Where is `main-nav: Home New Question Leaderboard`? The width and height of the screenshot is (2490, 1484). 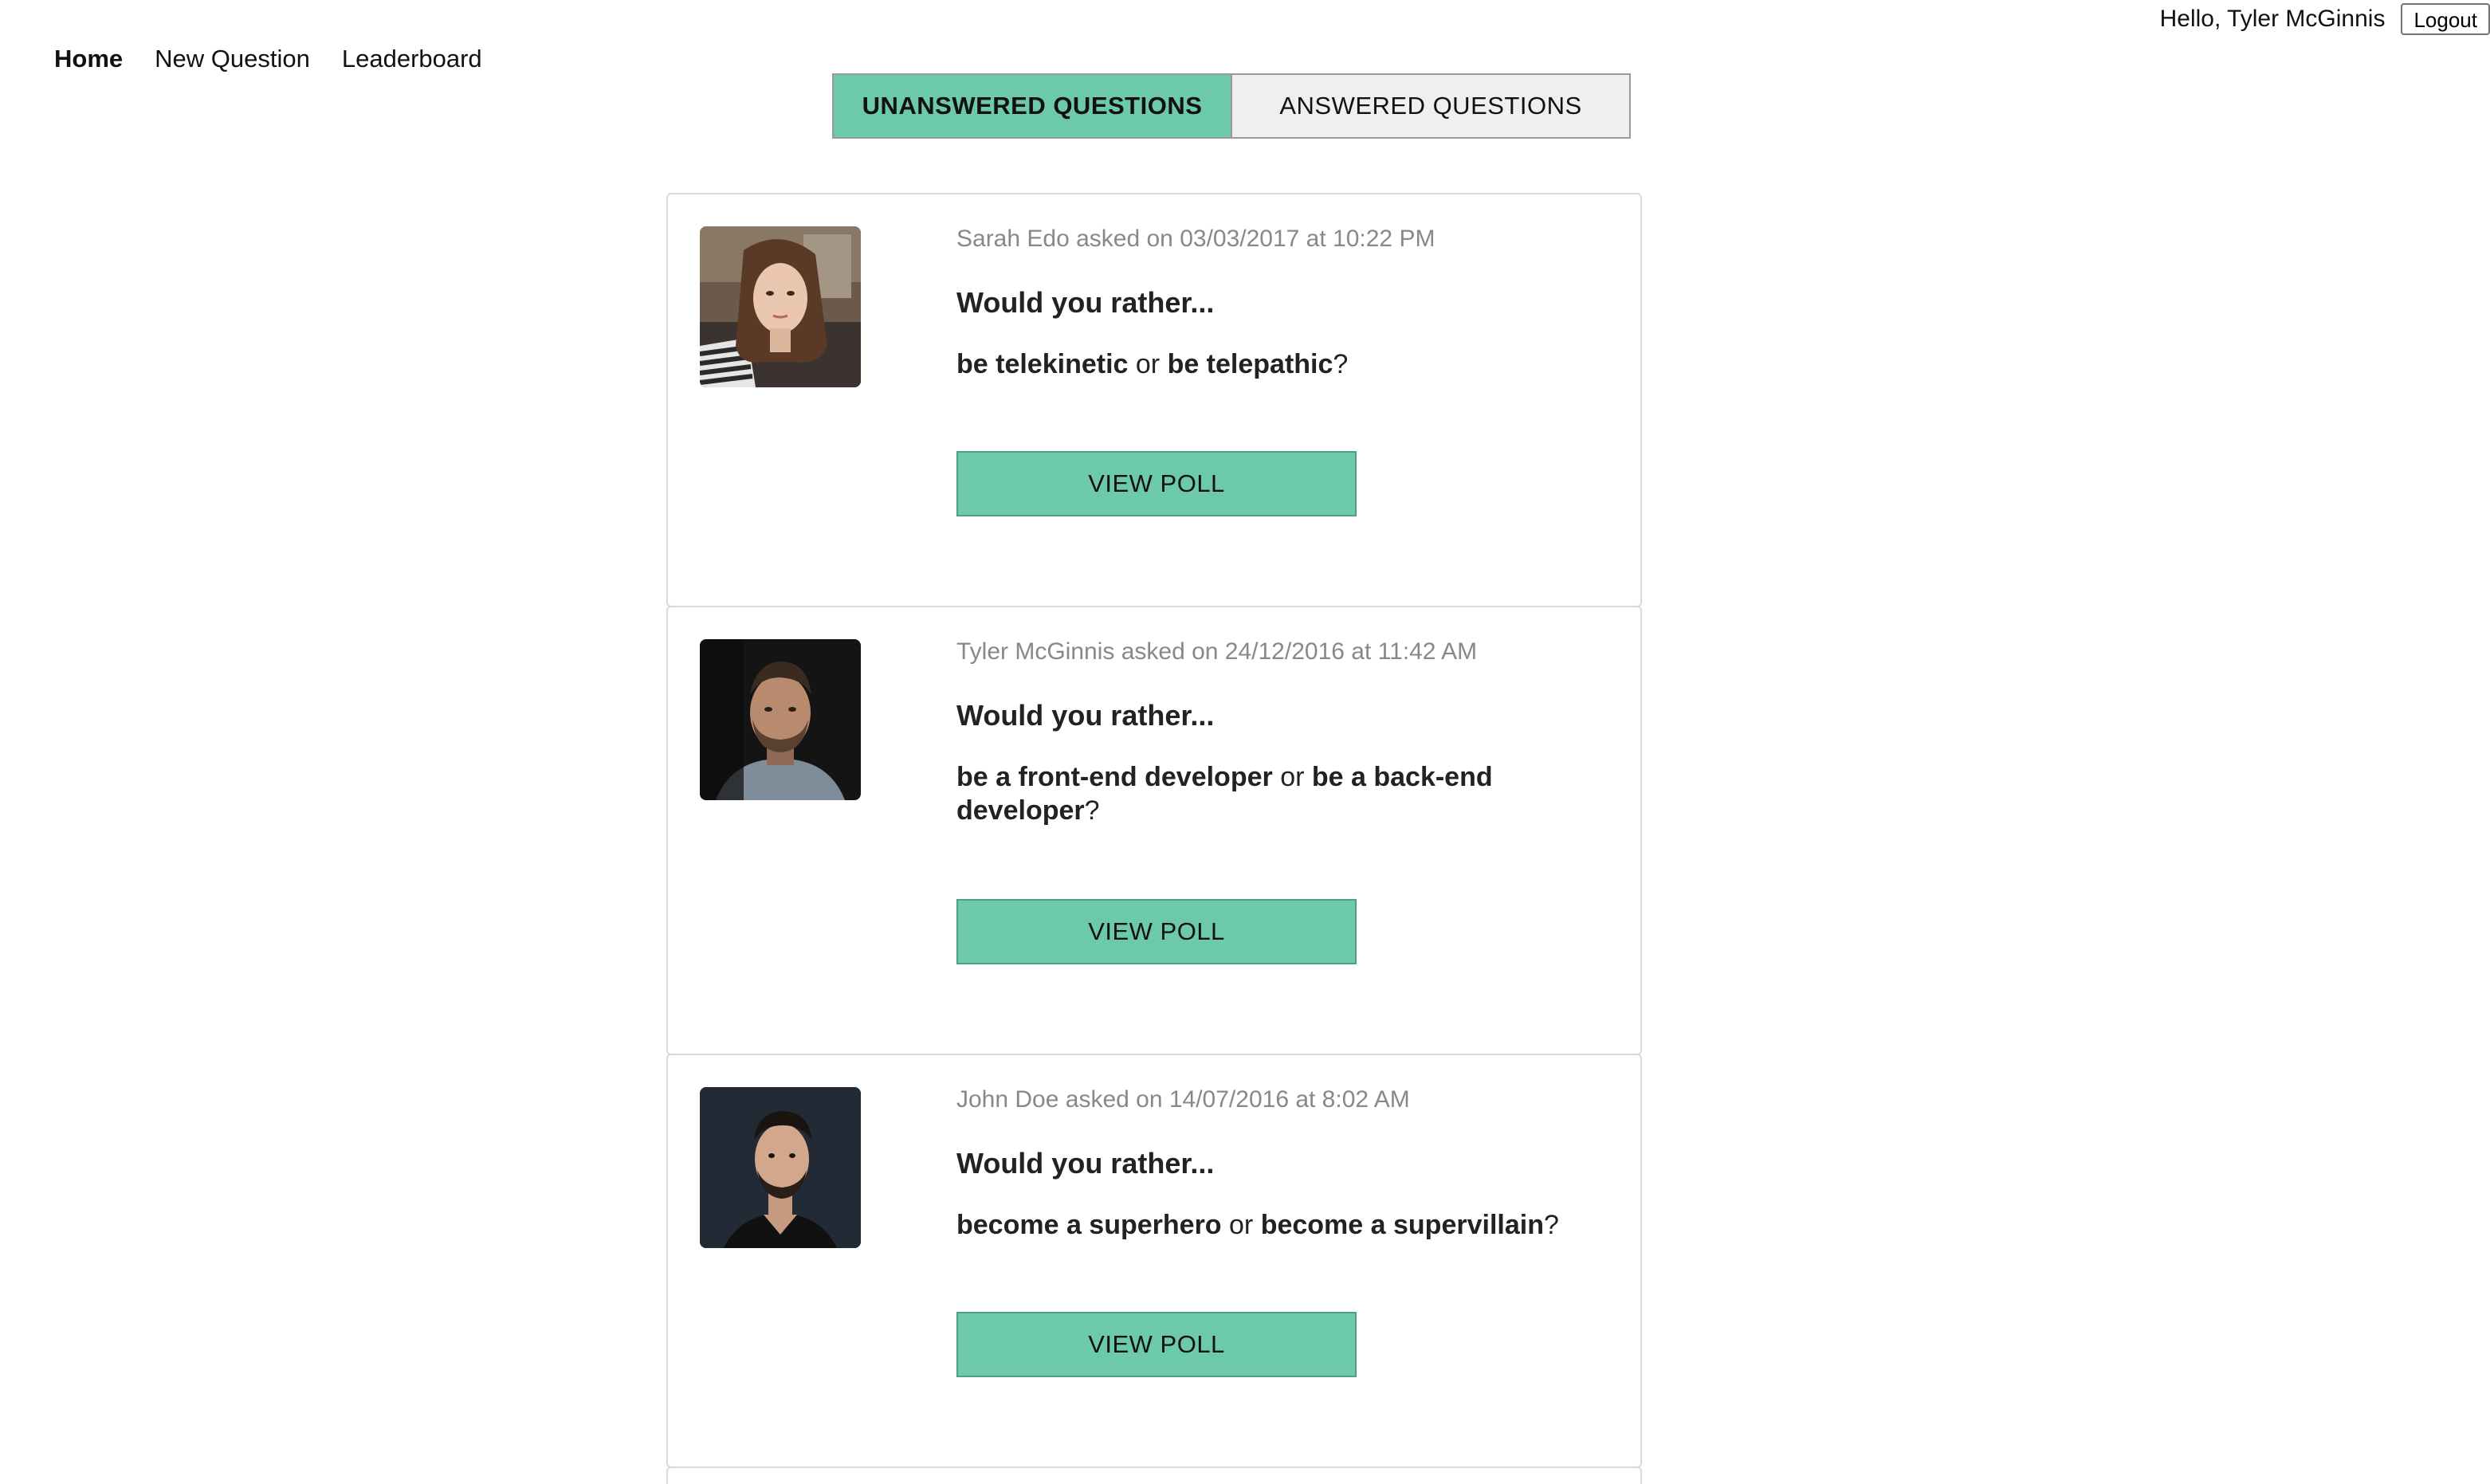
main-nav: Home New Question Leaderboard is located at coordinates (268, 59).